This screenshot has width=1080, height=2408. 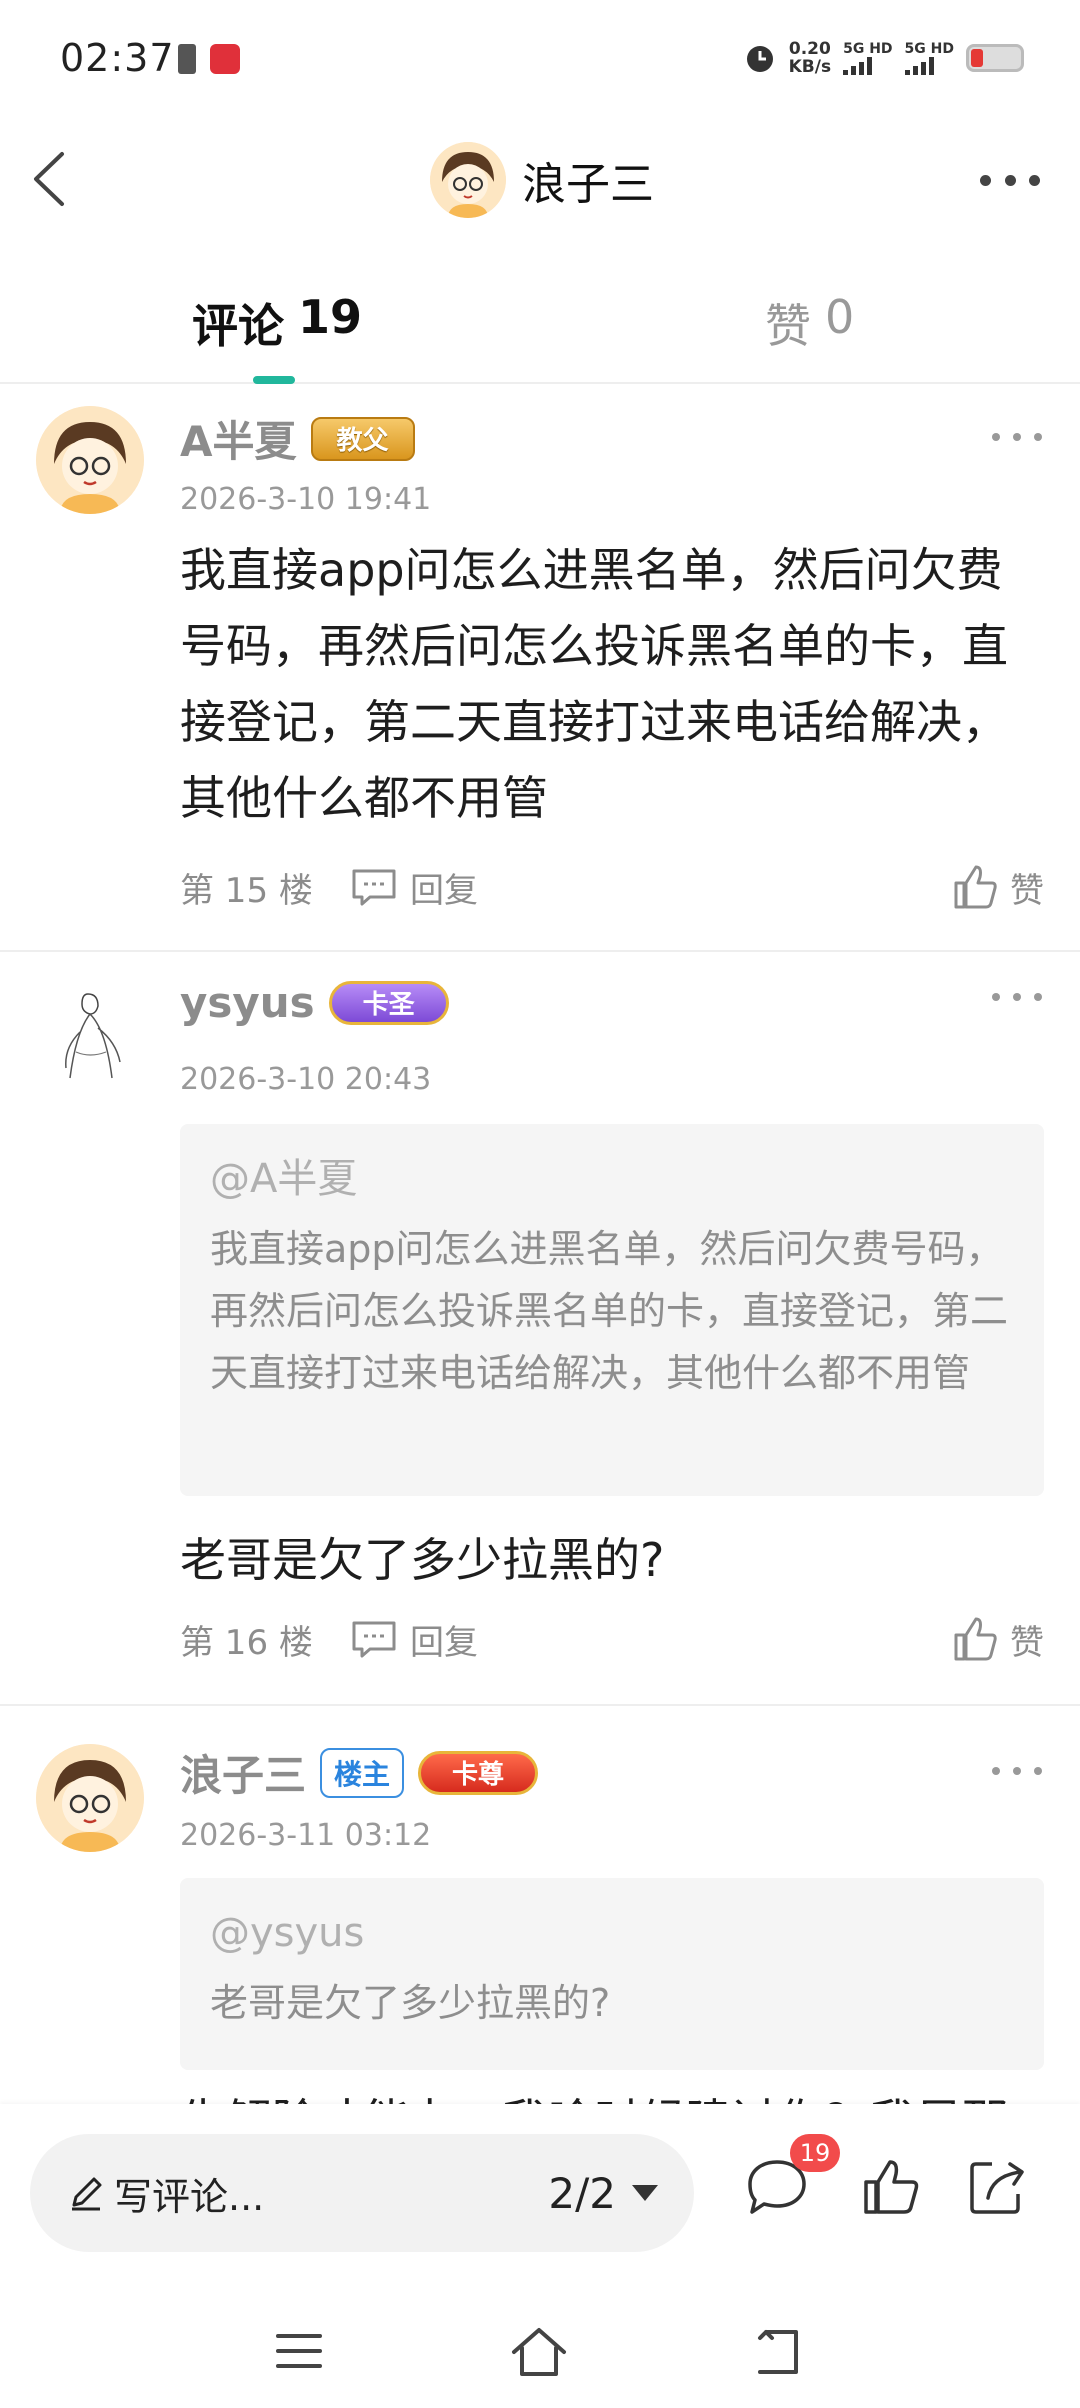 What do you see at coordinates (247, 1002) in the screenshot?
I see `comment-author-name: ysyus` at bounding box center [247, 1002].